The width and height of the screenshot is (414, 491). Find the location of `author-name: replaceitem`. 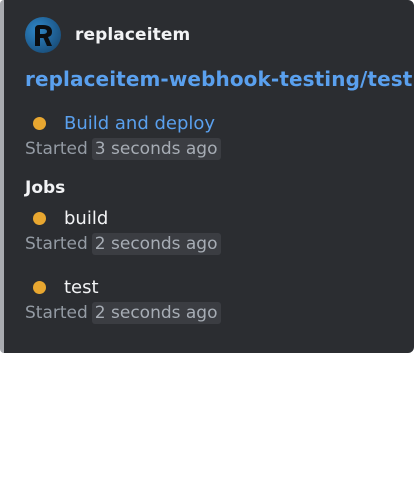

author-name: replaceitem is located at coordinates (132, 35).